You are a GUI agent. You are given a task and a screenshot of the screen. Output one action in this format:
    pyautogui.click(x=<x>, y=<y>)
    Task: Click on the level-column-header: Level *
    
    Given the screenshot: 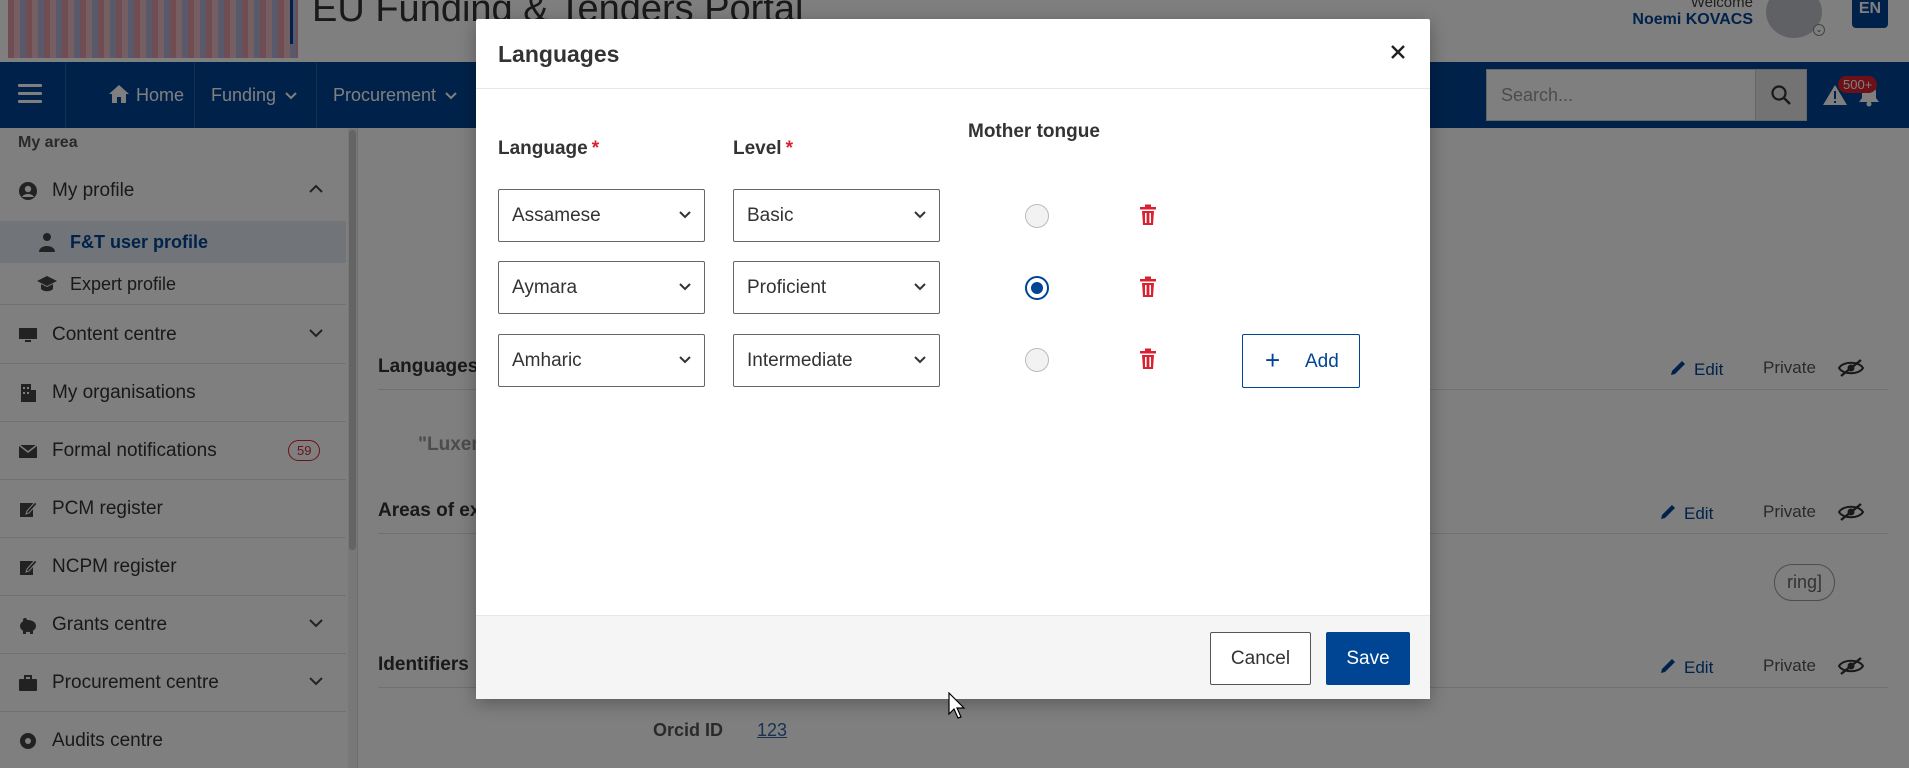 What is the action you would take?
    pyautogui.click(x=763, y=149)
    